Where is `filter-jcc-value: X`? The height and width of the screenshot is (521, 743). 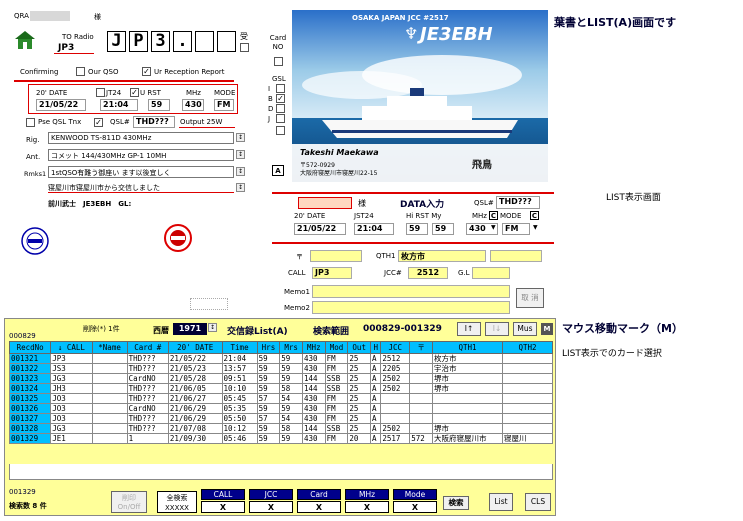
filter-jcc-value: X is located at coordinates (271, 507).